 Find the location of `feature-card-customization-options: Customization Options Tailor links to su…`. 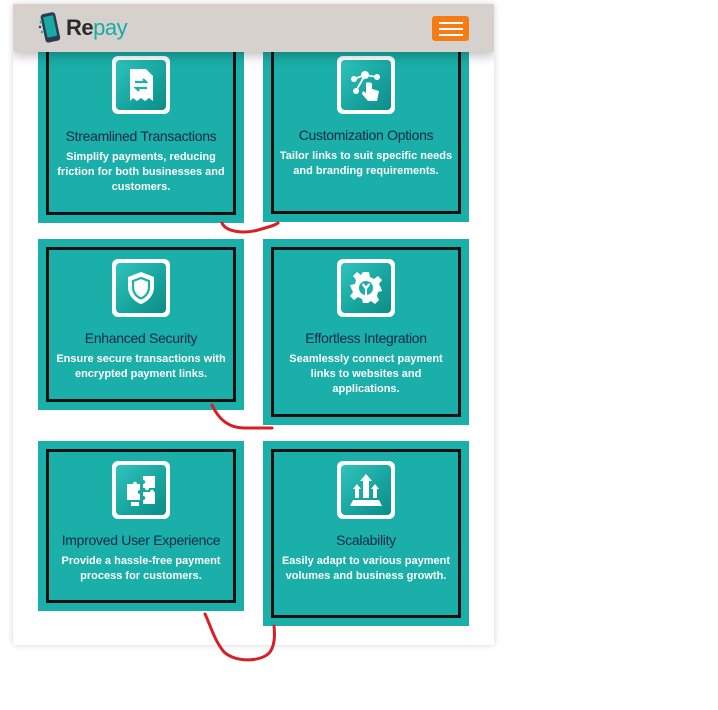

feature-card-customization-options: Customization Options Tailor links to su… is located at coordinates (366, 128).